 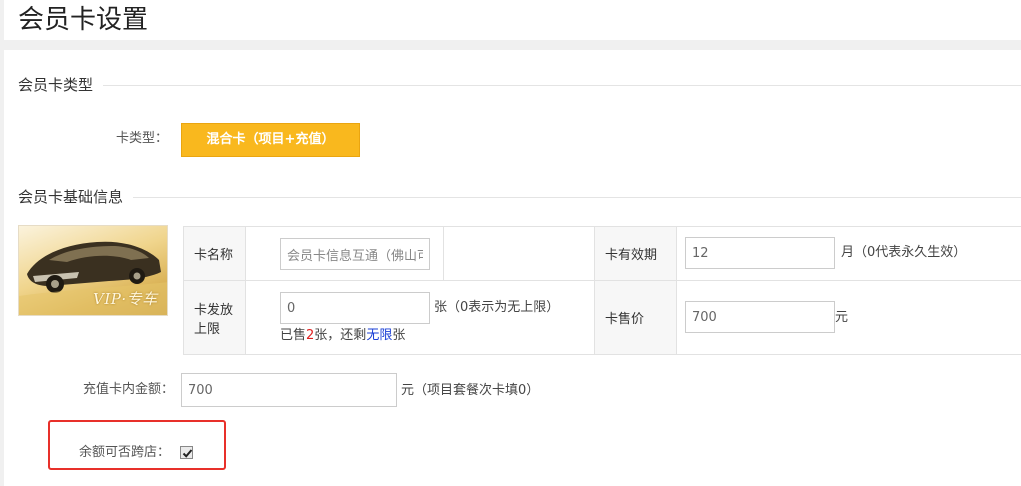 What do you see at coordinates (842, 317) in the screenshot?
I see `price-unit: 元` at bounding box center [842, 317].